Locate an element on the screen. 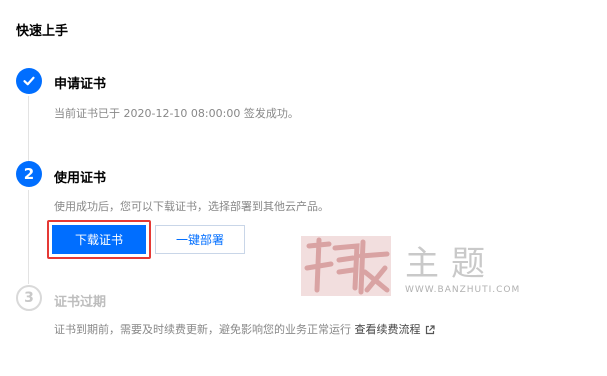  step-apply: 申请证书 当前证书已于 2020-12-10 08:00:00 签发成功。 is located at coordinates (296, 98).